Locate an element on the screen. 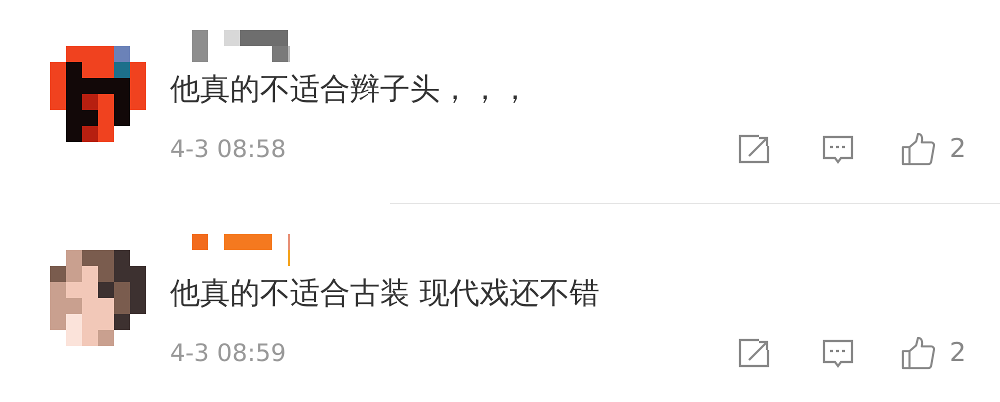  comment-time: 4-3 08:58 is located at coordinates (228, 149).